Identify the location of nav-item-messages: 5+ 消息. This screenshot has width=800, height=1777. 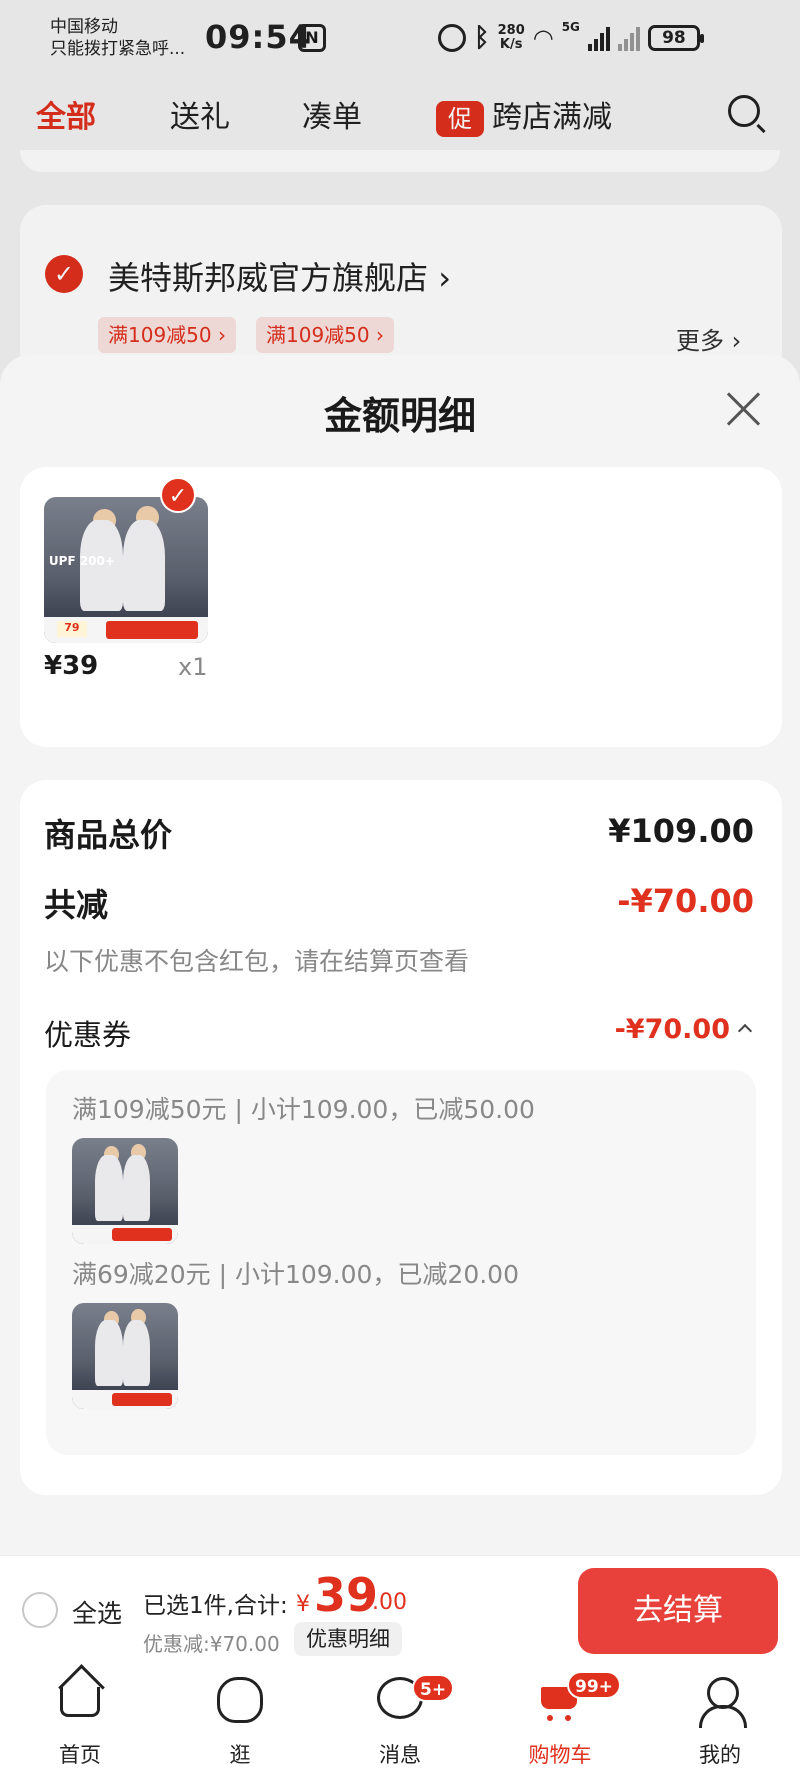
(400, 1721).